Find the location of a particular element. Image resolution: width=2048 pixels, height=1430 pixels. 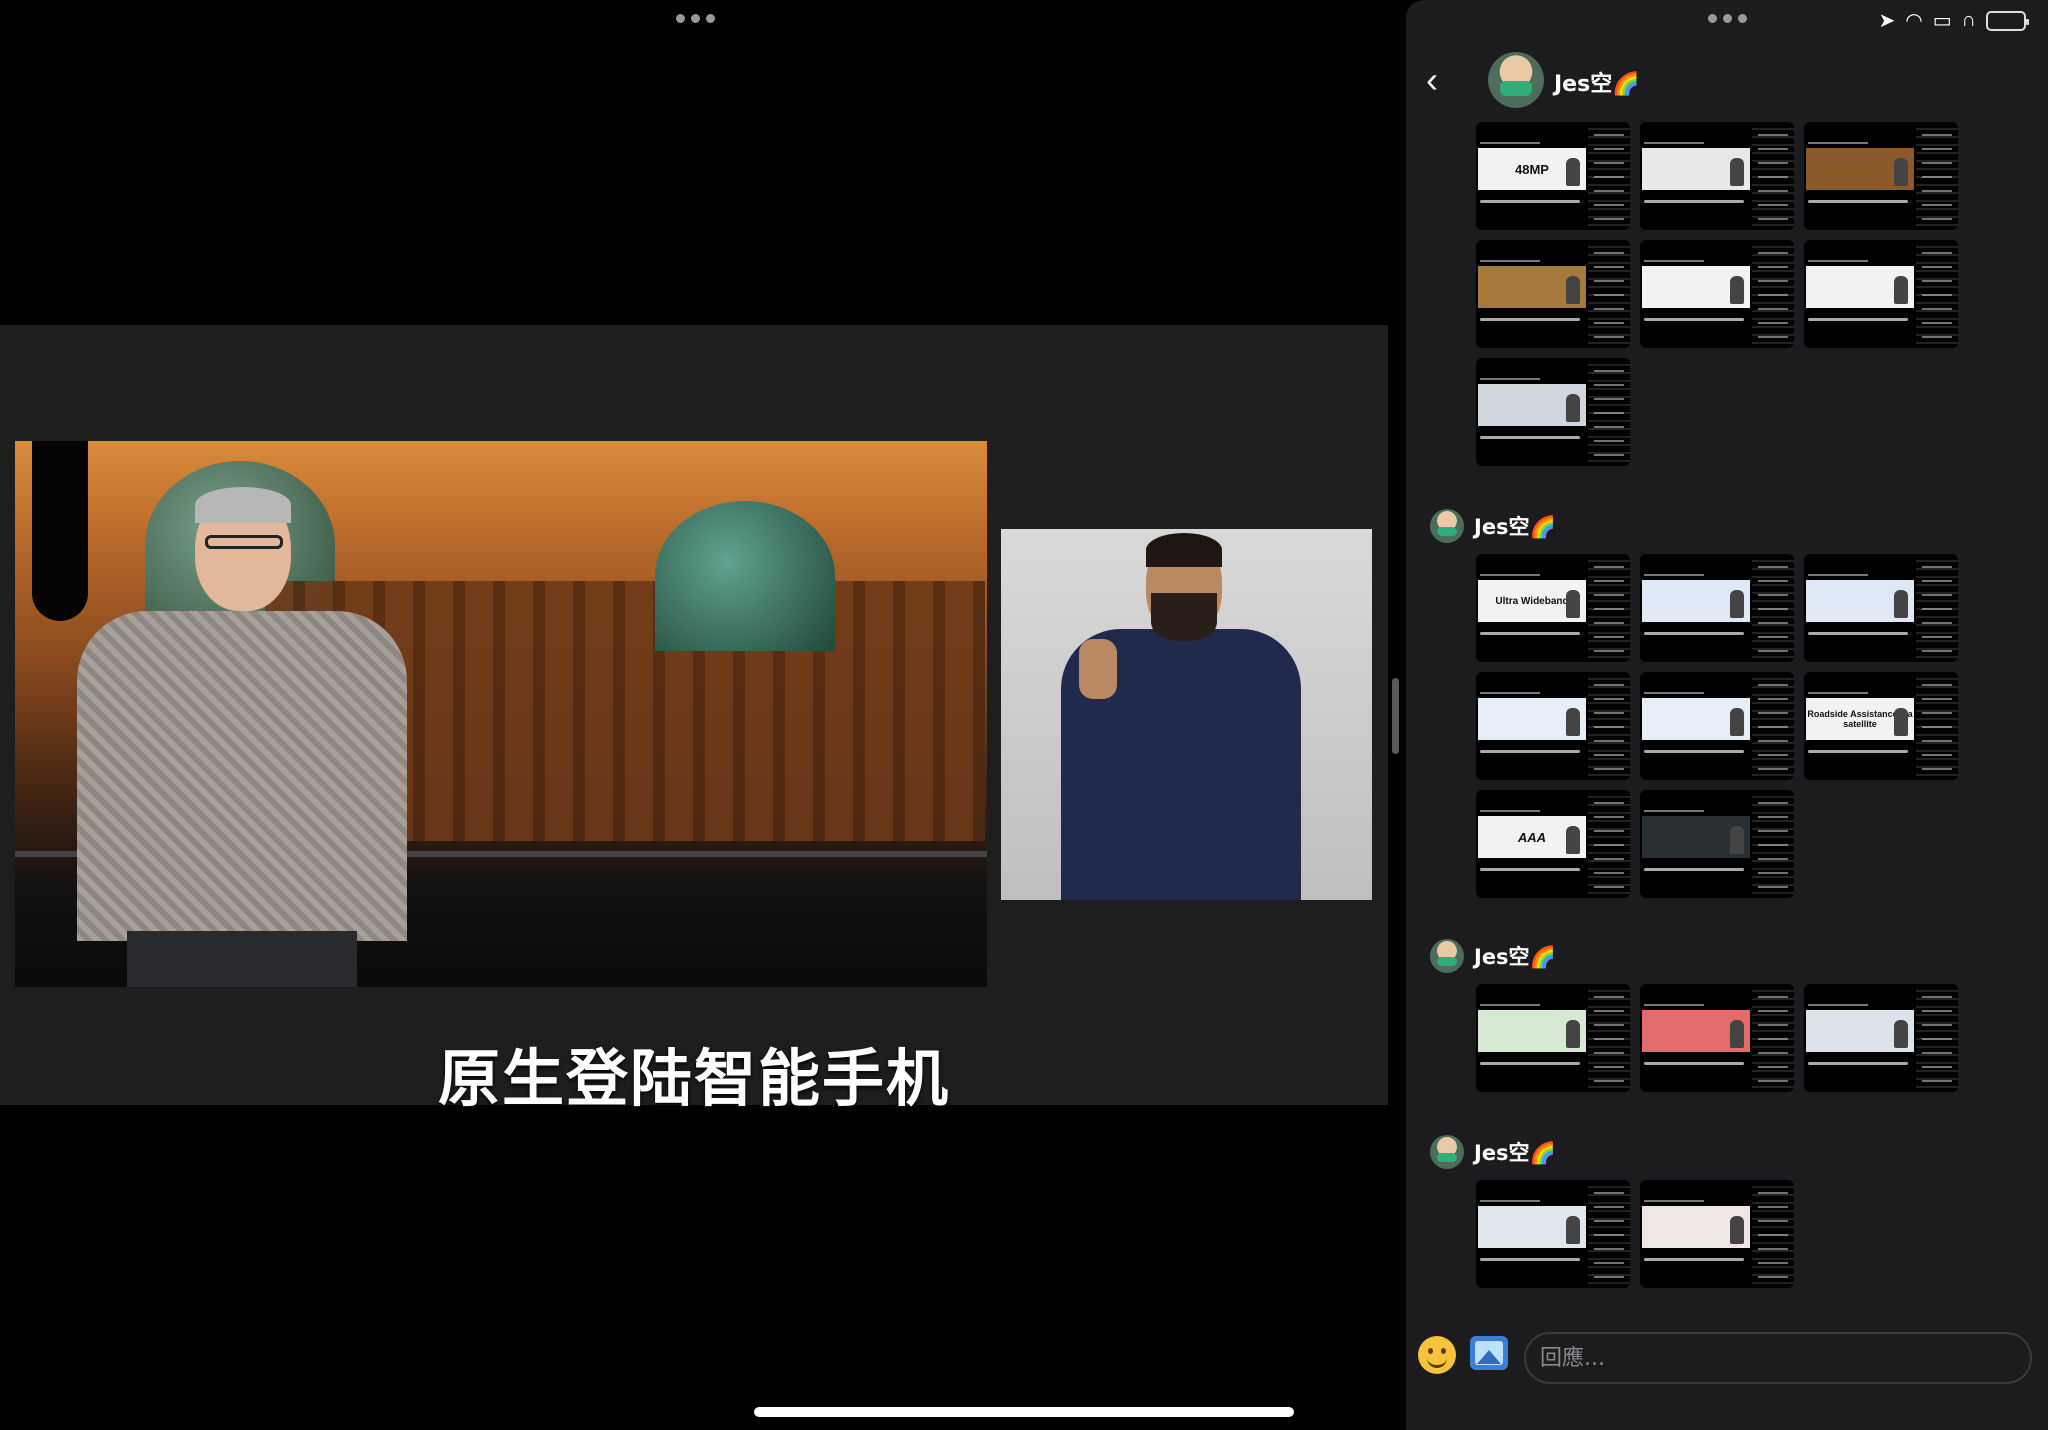

message-sender-row: Jes空🌈 is located at coordinates (1493, 1152).